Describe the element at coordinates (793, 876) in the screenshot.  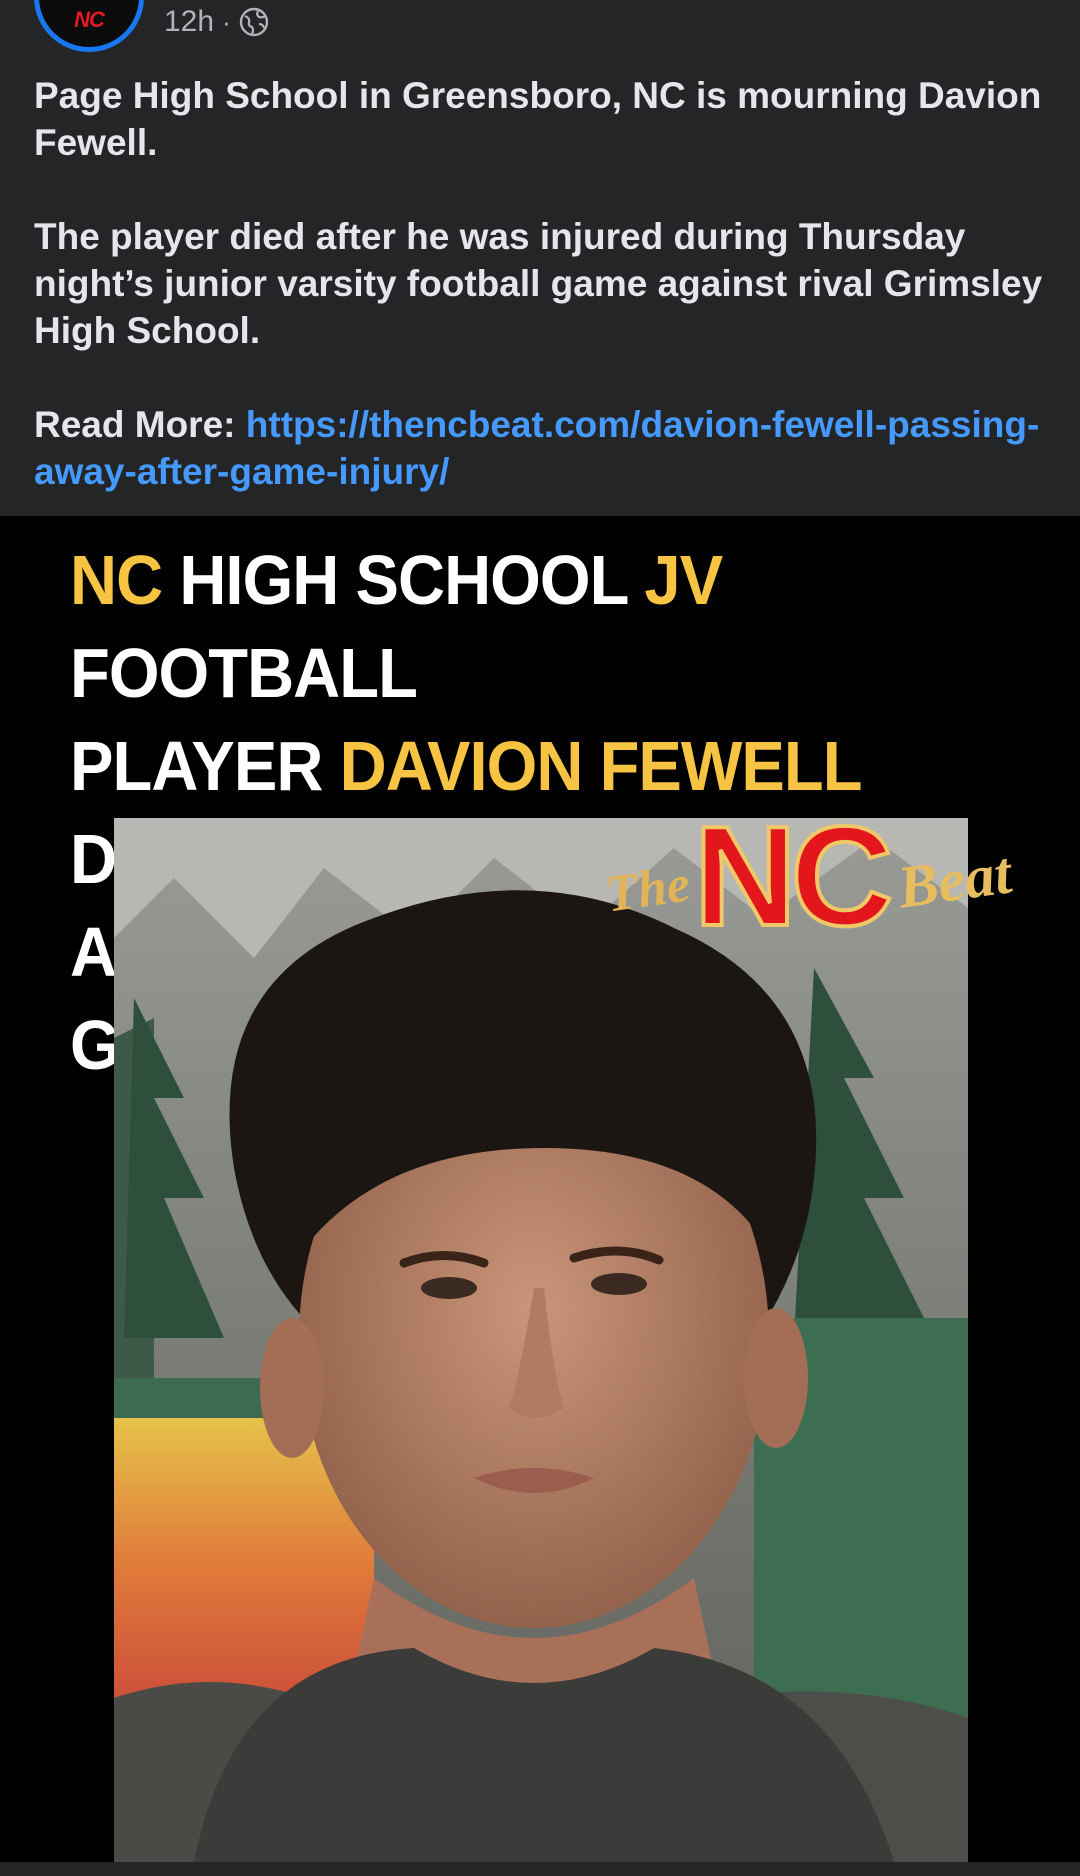
I see `watermark-nc: NC` at that location.